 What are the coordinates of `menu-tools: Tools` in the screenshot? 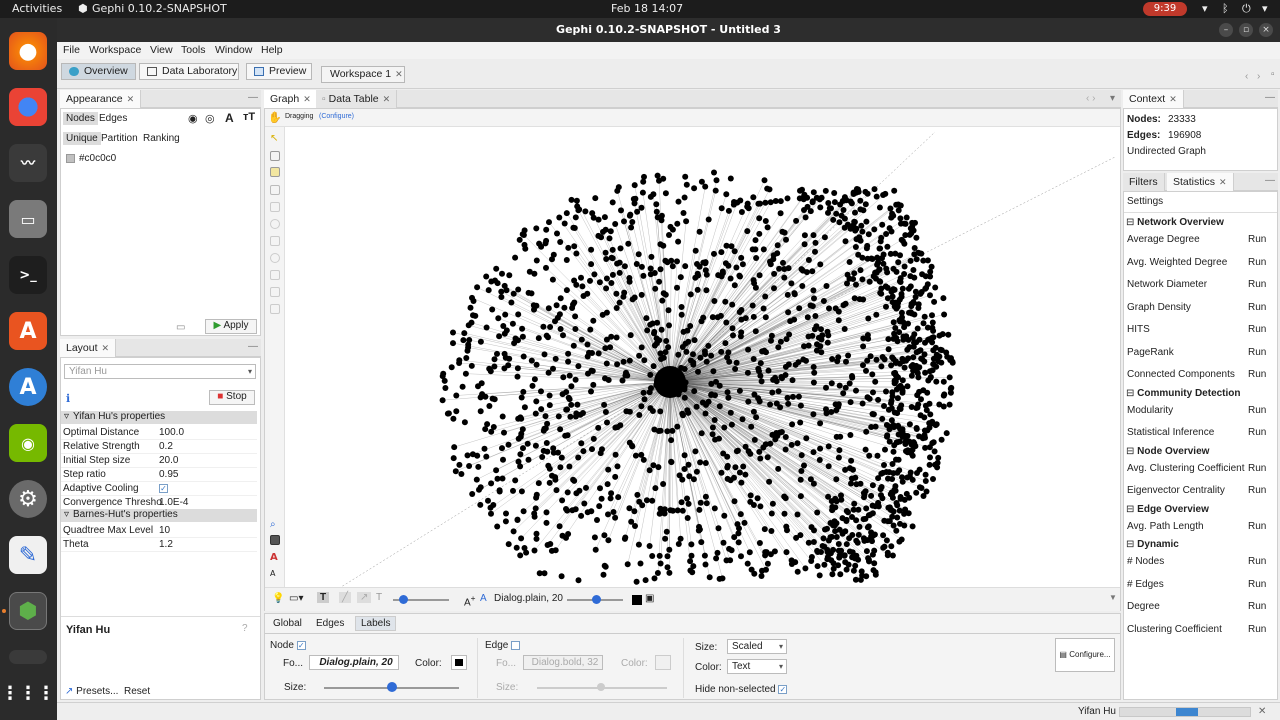 It's located at (193, 50).